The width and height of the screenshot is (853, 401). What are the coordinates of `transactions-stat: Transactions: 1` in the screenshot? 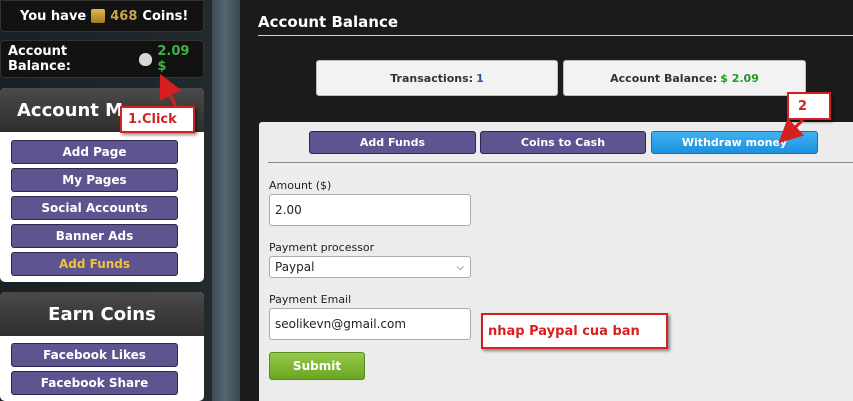 It's located at (437, 78).